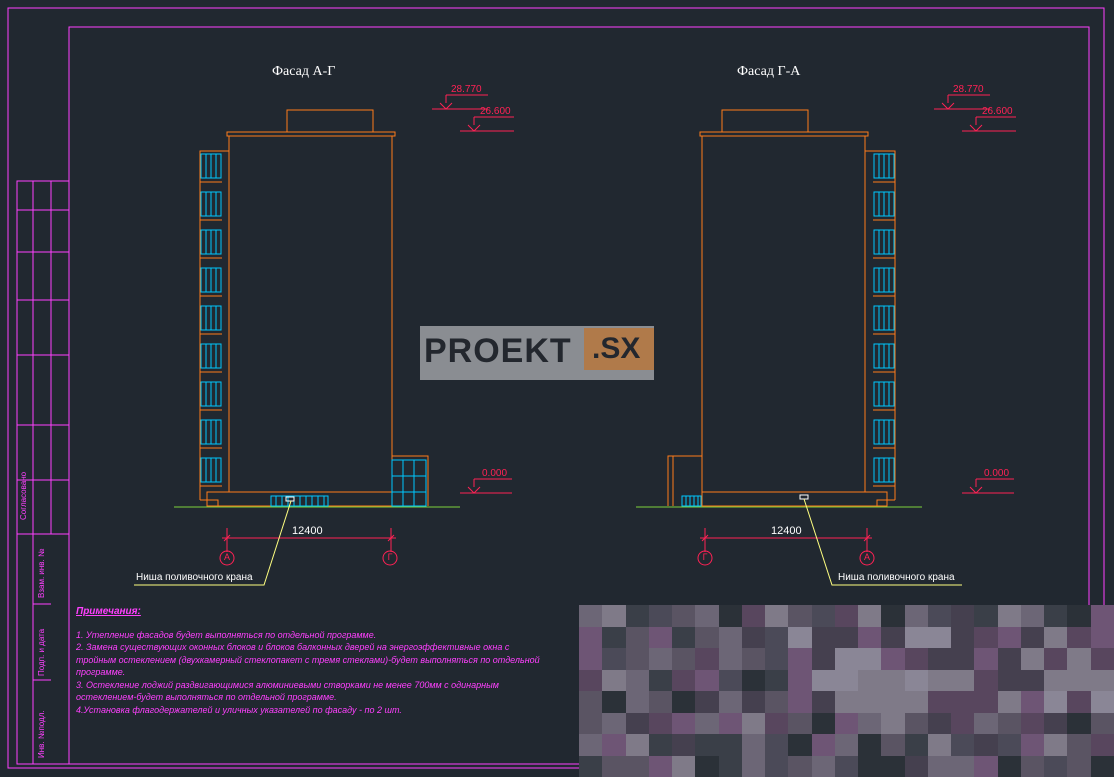  What do you see at coordinates (997, 473) in the screenshot?
I see `right-level-ground: 0.000` at bounding box center [997, 473].